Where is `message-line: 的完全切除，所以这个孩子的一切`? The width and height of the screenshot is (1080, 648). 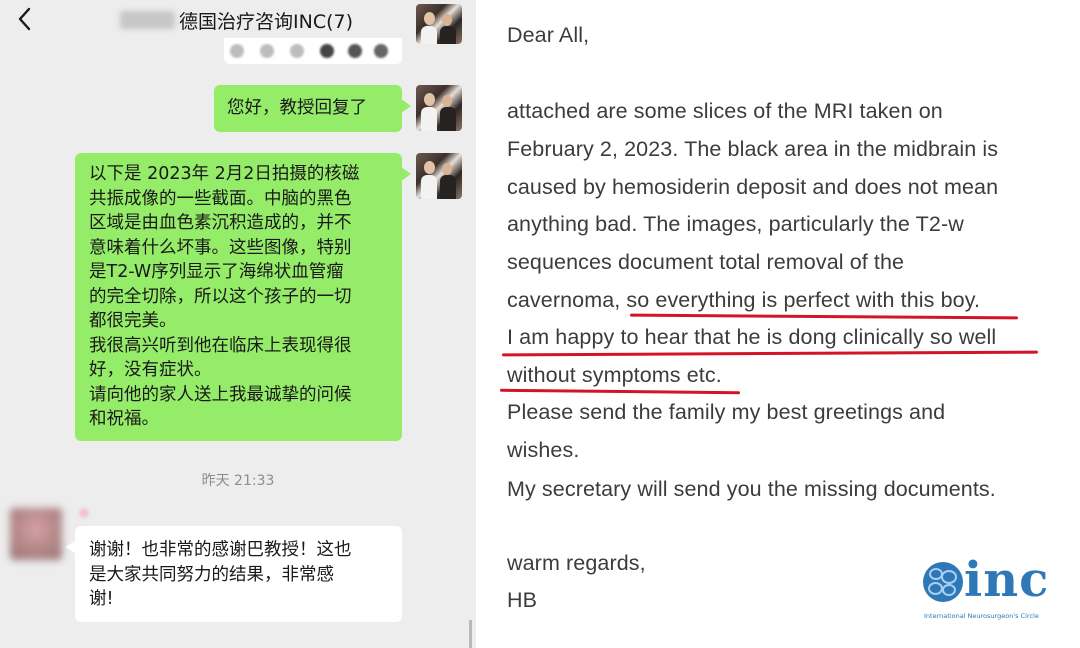
message-line: 的完全切除，所以这个孩子的一切 is located at coordinates (220, 296).